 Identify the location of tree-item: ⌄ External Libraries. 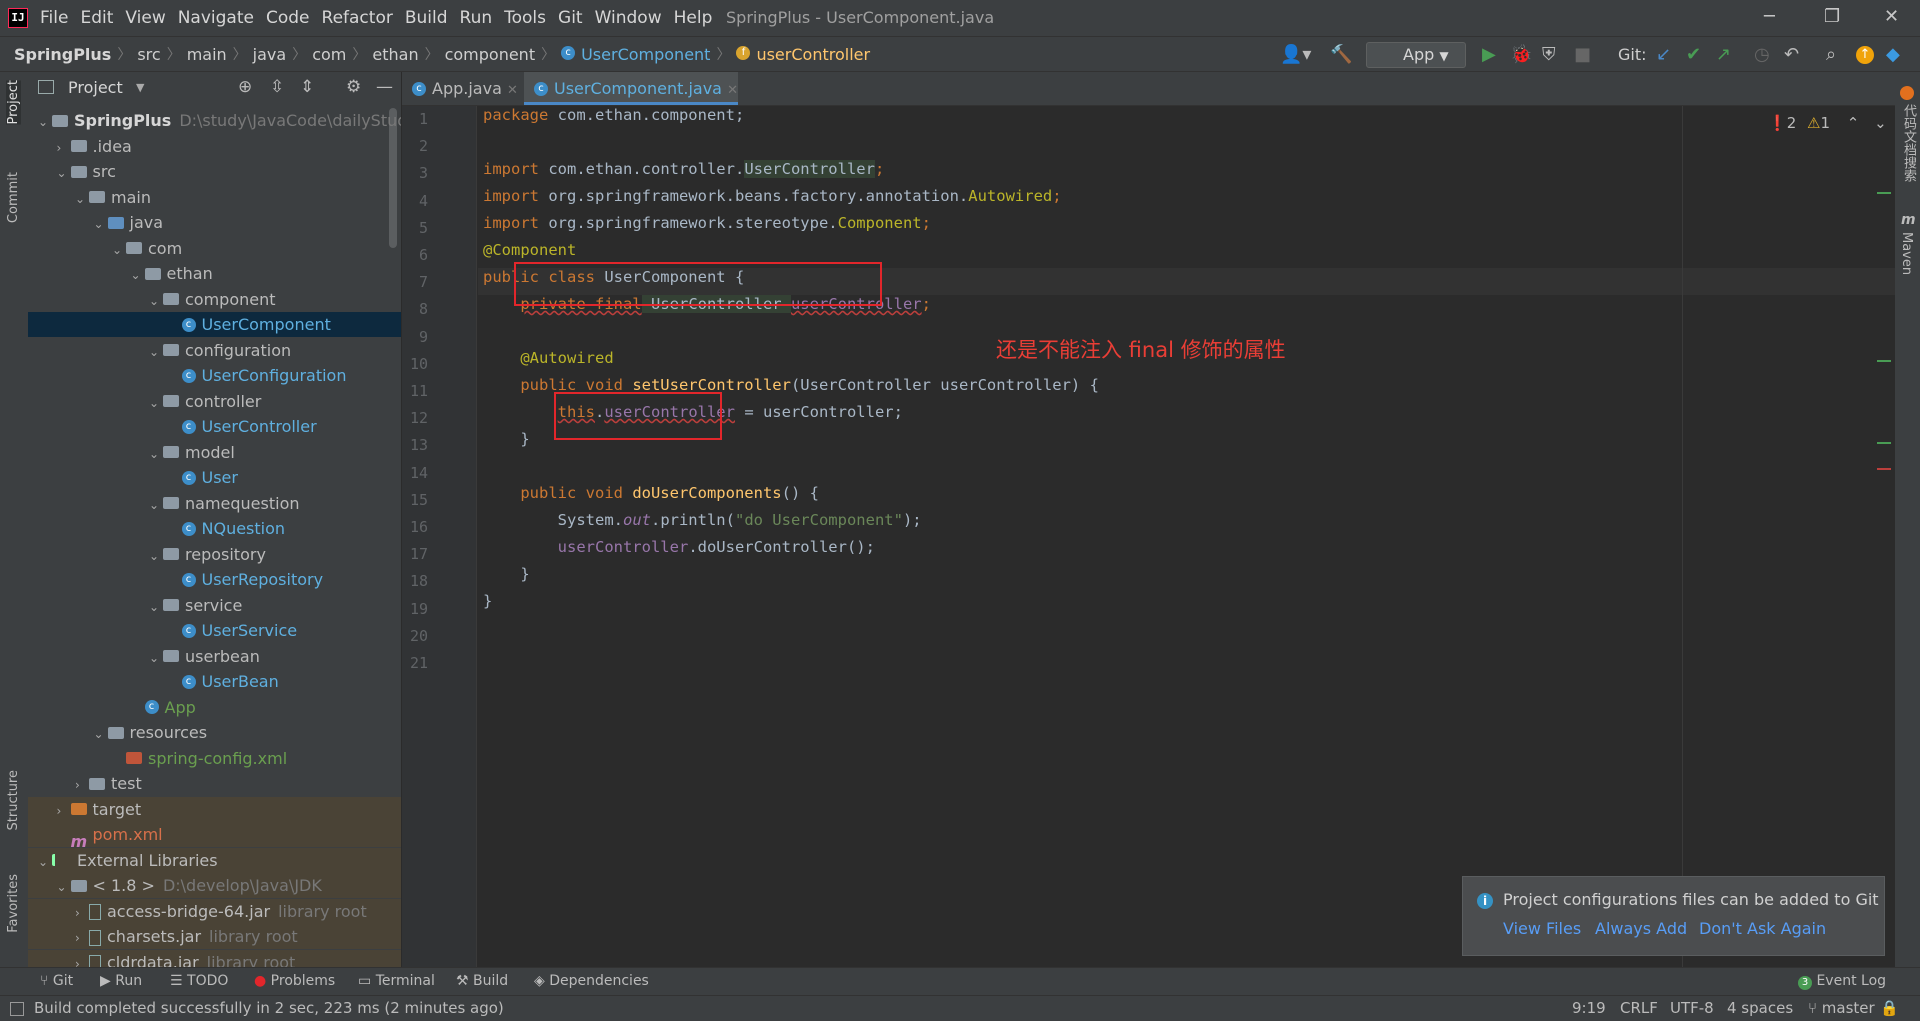
(214, 861).